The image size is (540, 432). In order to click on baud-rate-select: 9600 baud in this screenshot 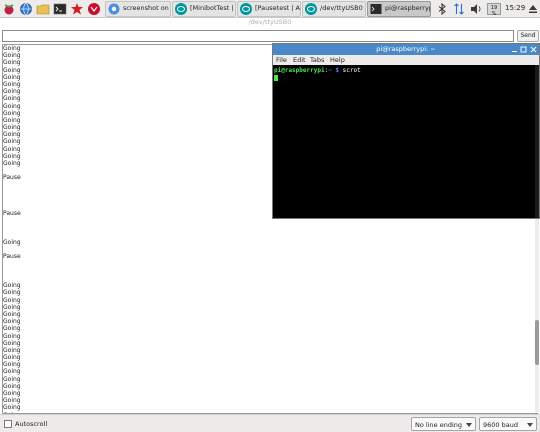, I will do `click(508, 424)`.